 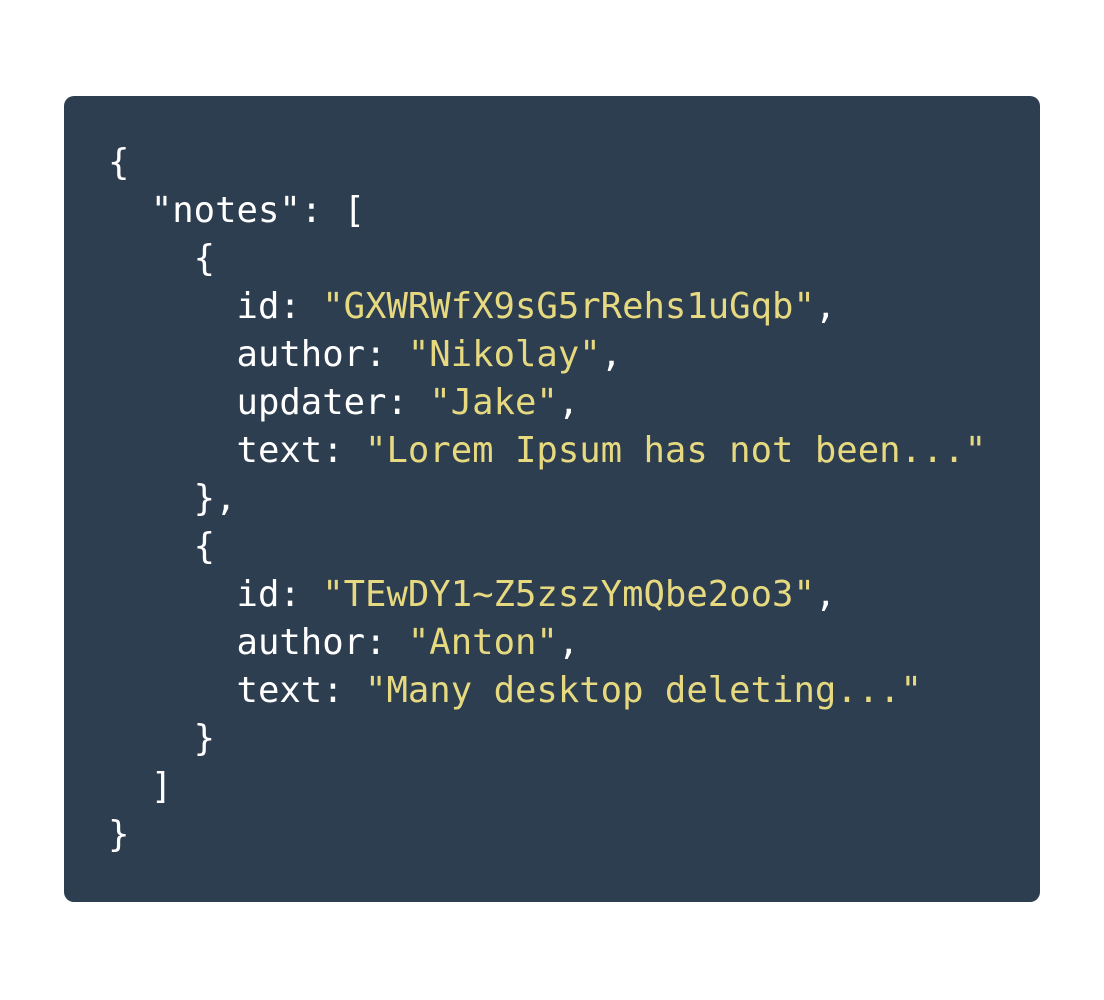 What do you see at coordinates (676, 450) in the screenshot?
I see `code-string-token: "Lorem Ipsum has not been..."` at bounding box center [676, 450].